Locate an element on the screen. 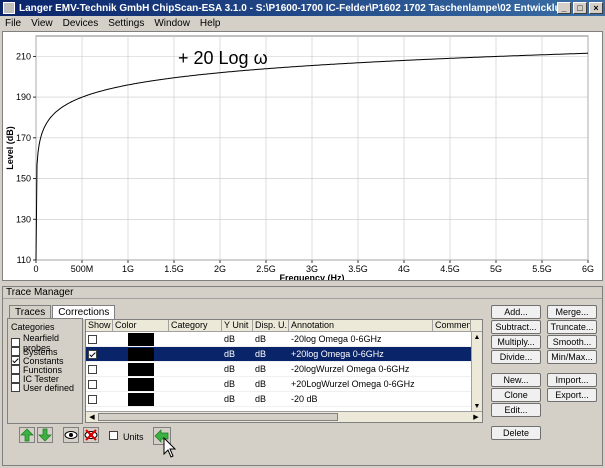  menu-window: Window is located at coordinates (172, 23).